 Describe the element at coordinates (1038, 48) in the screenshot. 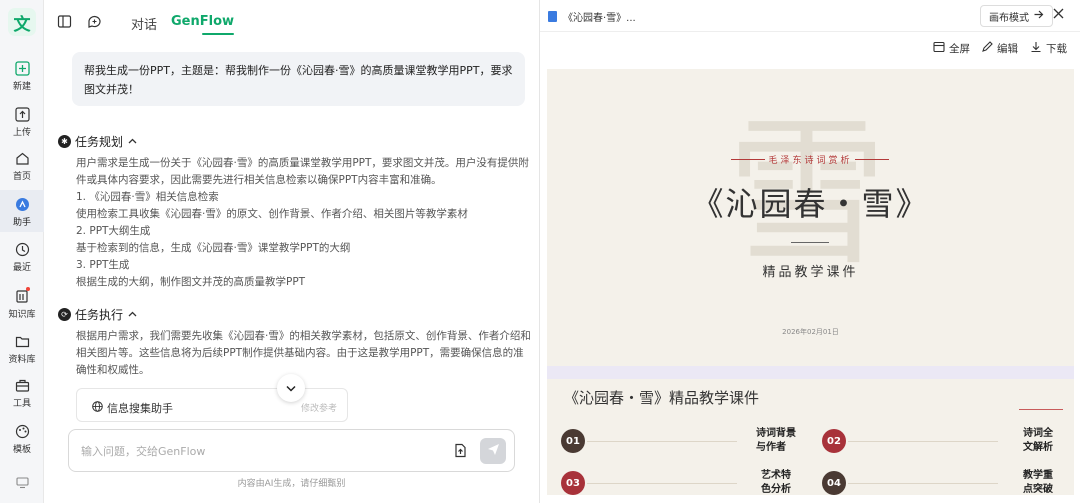

I see `download-icon` at that location.